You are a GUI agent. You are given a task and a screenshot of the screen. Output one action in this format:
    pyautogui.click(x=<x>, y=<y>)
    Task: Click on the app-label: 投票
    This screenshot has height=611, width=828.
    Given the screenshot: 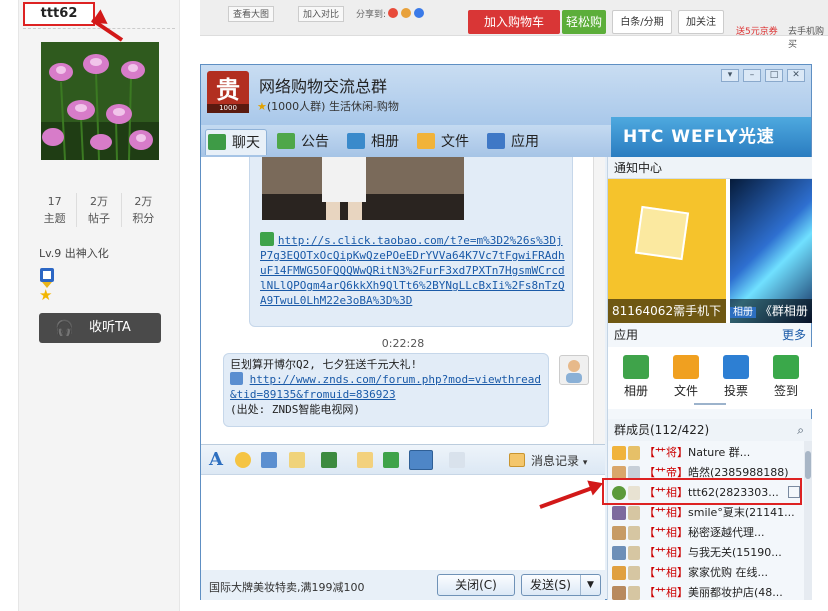 What is the action you would take?
    pyautogui.click(x=735, y=391)
    